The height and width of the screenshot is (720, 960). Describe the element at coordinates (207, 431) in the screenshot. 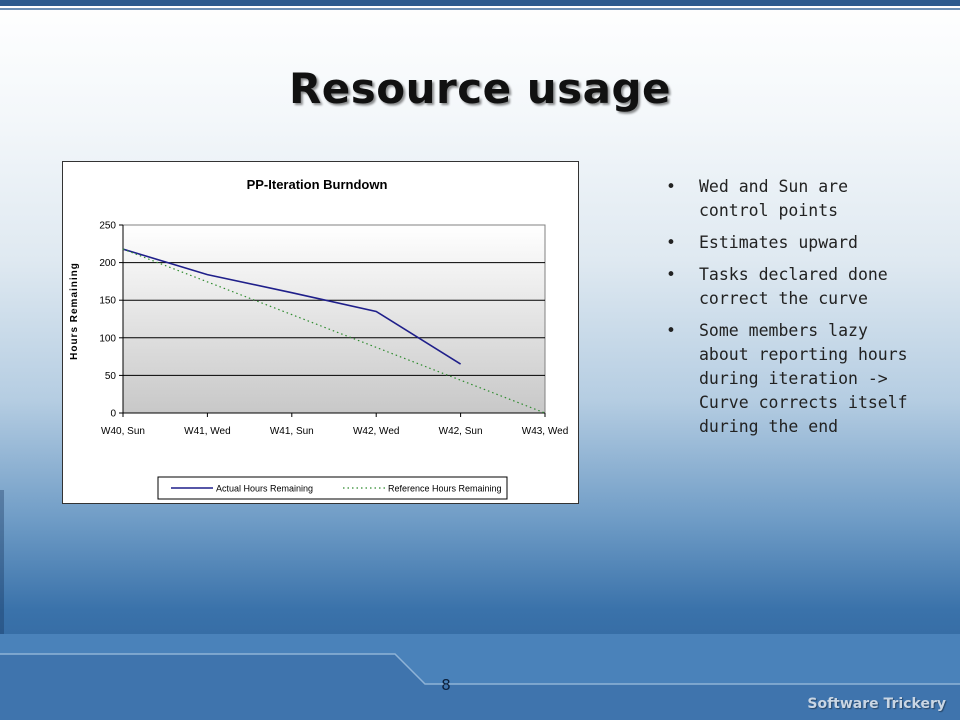

I see `x-tick-label: W41, Wed` at that location.